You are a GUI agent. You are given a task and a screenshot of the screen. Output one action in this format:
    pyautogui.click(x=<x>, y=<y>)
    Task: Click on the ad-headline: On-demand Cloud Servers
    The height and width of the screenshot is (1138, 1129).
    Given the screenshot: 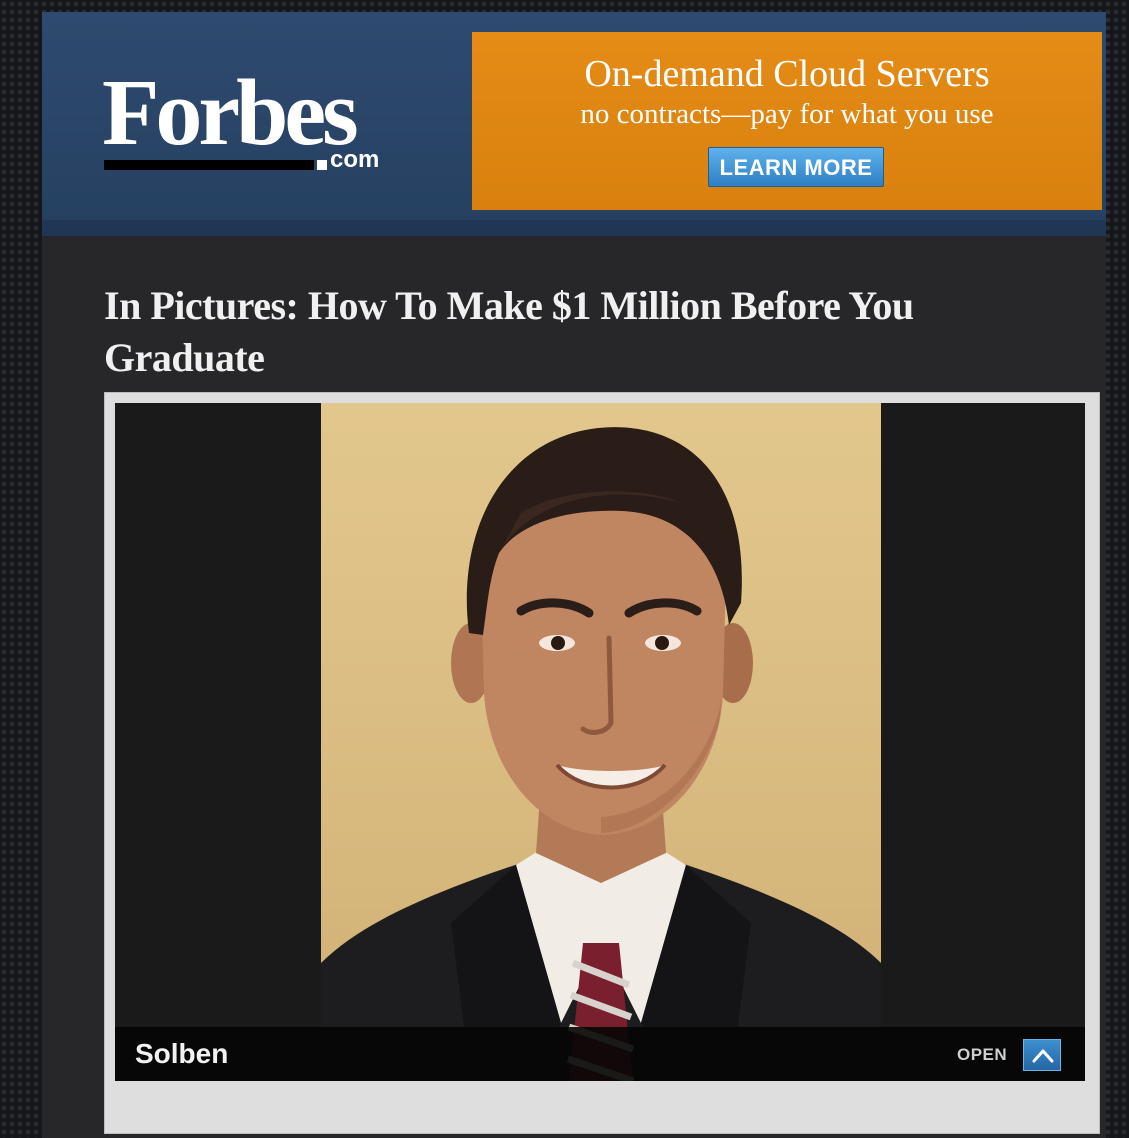 What is the action you would take?
    pyautogui.click(x=787, y=74)
    